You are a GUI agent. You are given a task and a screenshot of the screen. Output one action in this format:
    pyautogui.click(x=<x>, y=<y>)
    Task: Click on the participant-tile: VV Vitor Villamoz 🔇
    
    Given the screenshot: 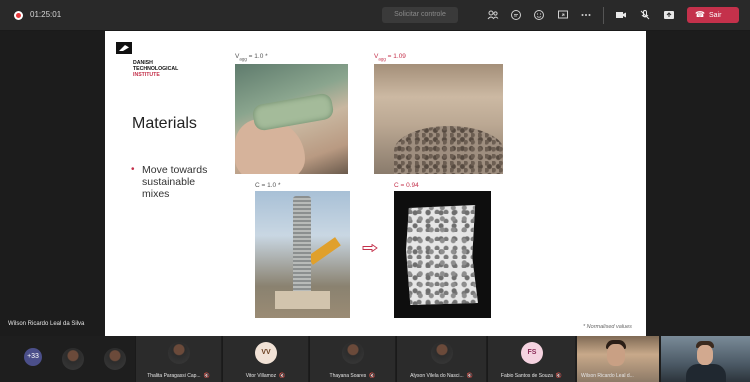 What is the action you would take?
    pyautogui.click(x=265, y=359)
    